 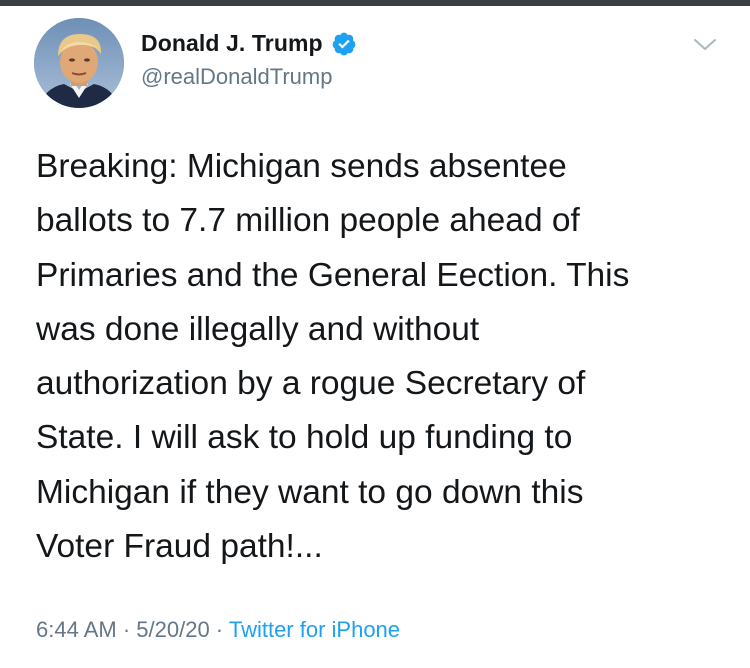 I want to click on tweet-text-line: Michigan if they want to go down this, so click(x=310, y=492).